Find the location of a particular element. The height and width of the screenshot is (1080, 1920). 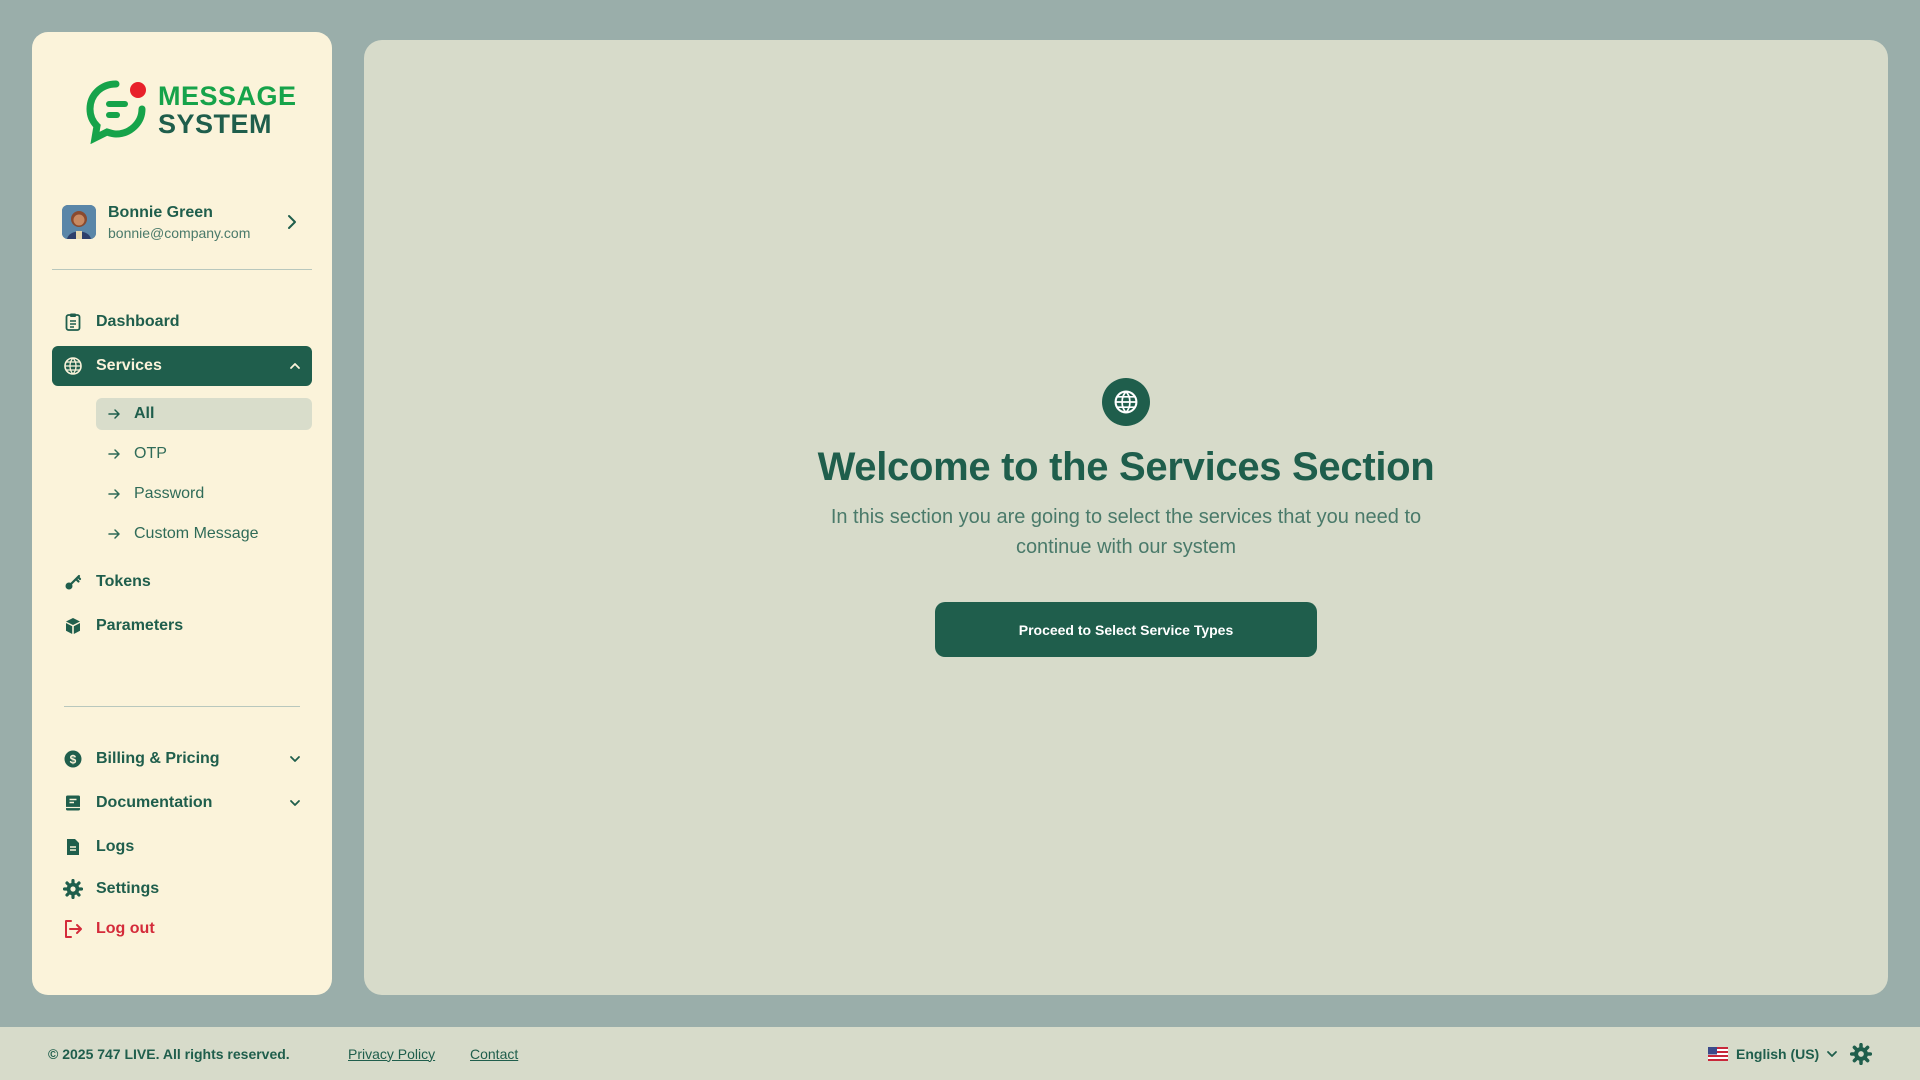

user-profile: Bonnie Green bonnie@company.com is located at coordinates (182, 222).